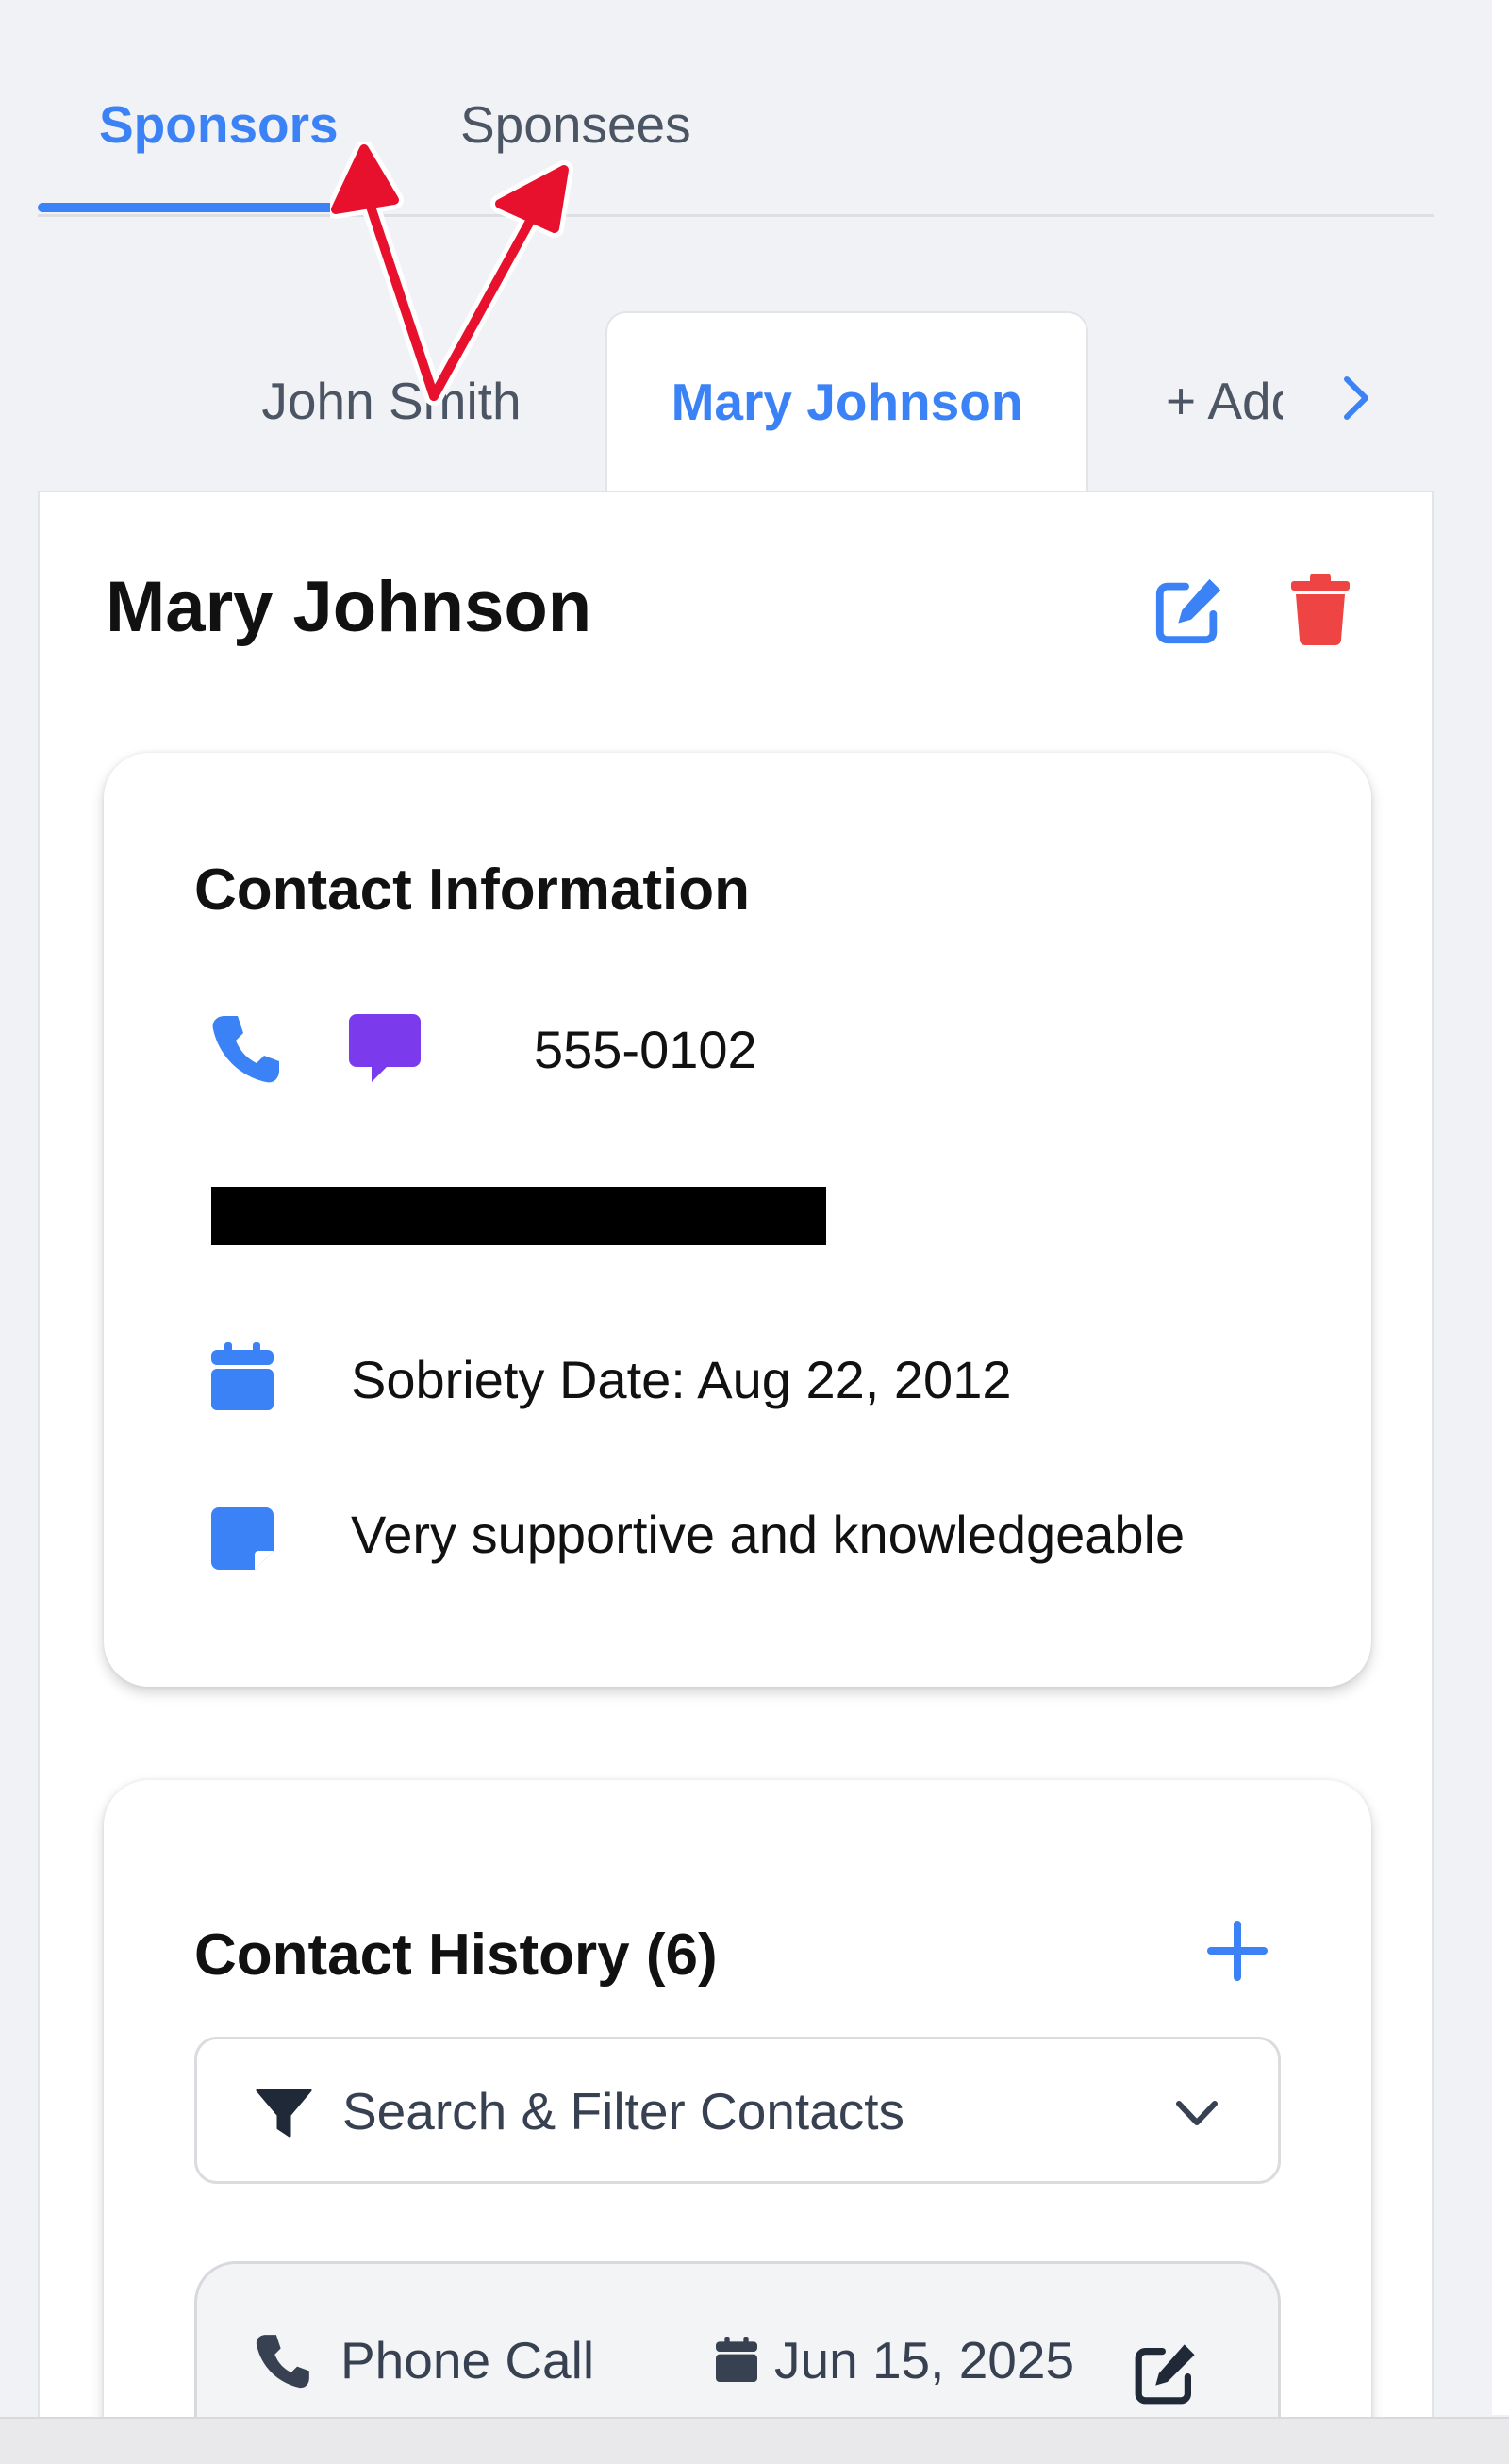 Image resolution: width=1509 pixels, height=2464 pixels. I want to click on page-title: Mary Johnson, so click(349, 607).